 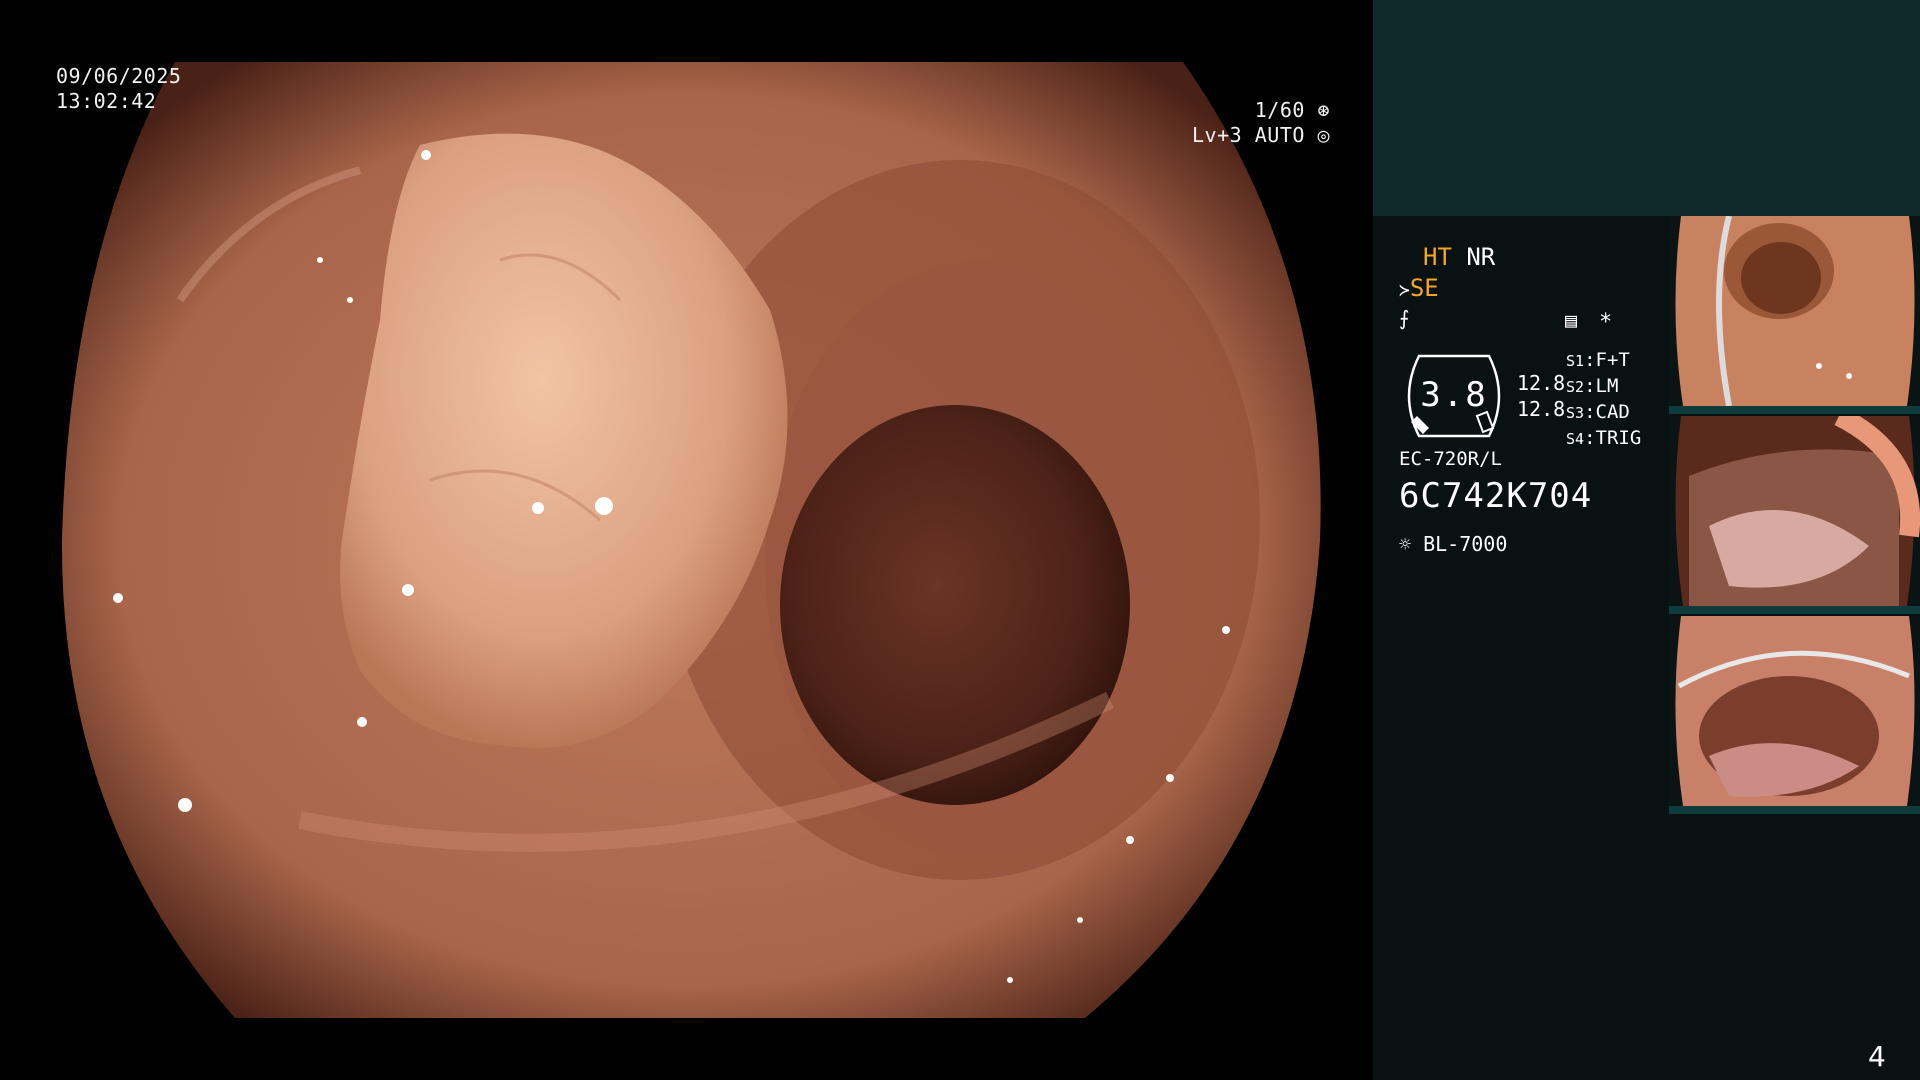 I want to click on value-1: 12.8, so click(x=1541, y=383).